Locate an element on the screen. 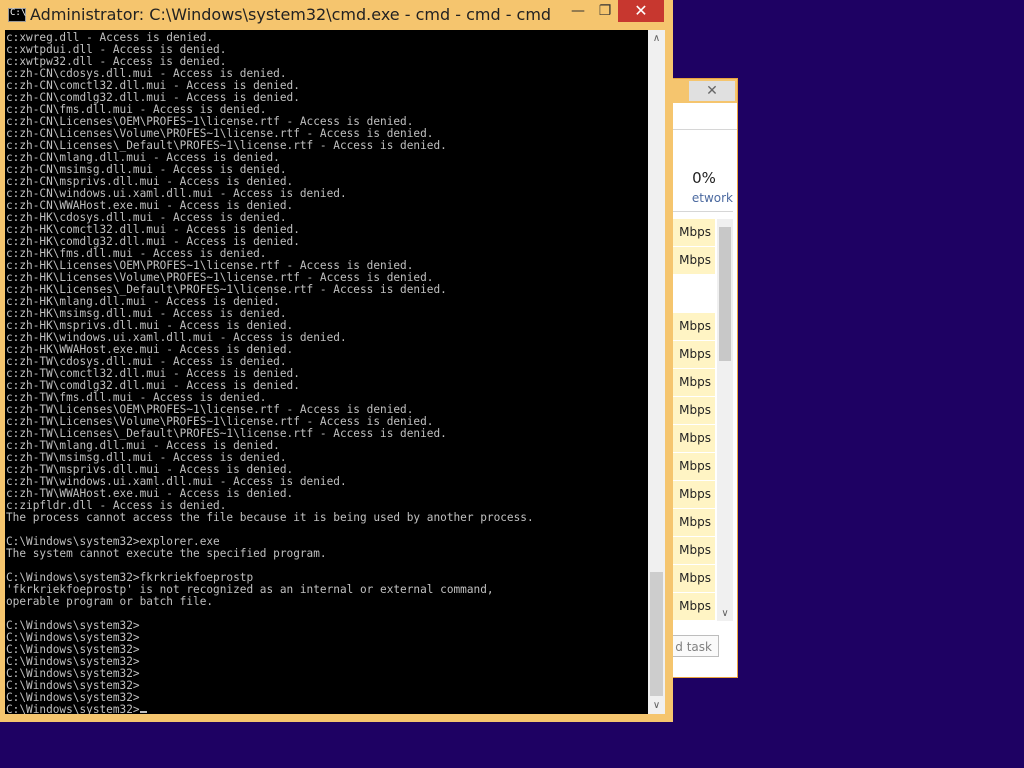  console-scrollbar: ∧ ∨ is located at coordinates (656, 372).